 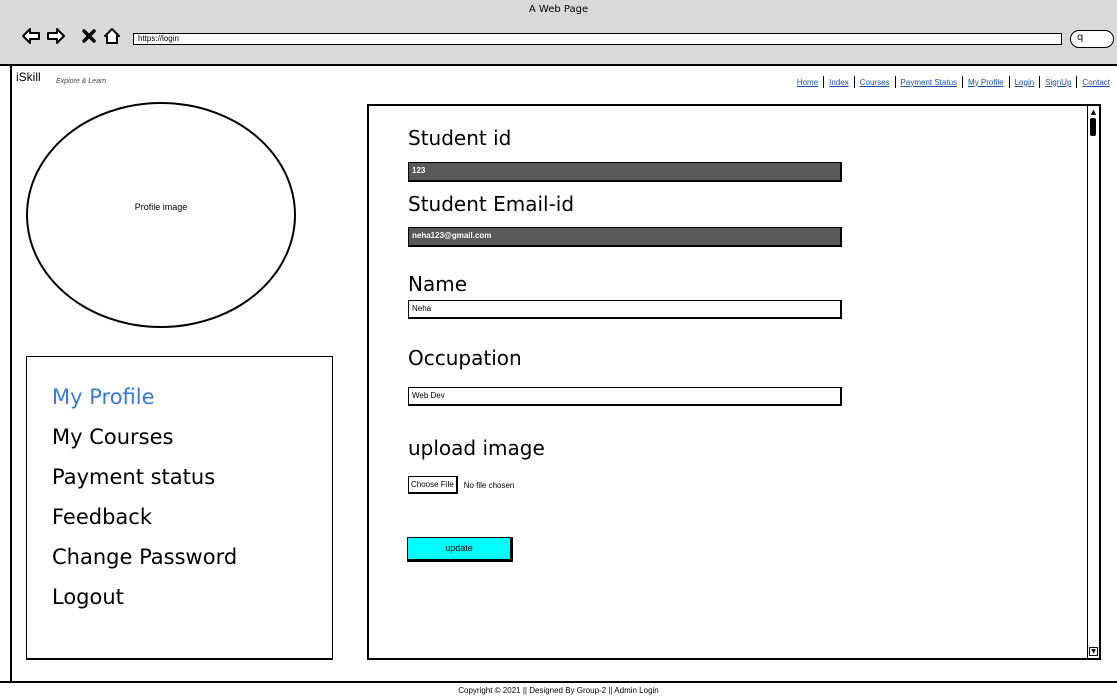 I want to click on address-bar: https://login, so click(x=597, y=39).